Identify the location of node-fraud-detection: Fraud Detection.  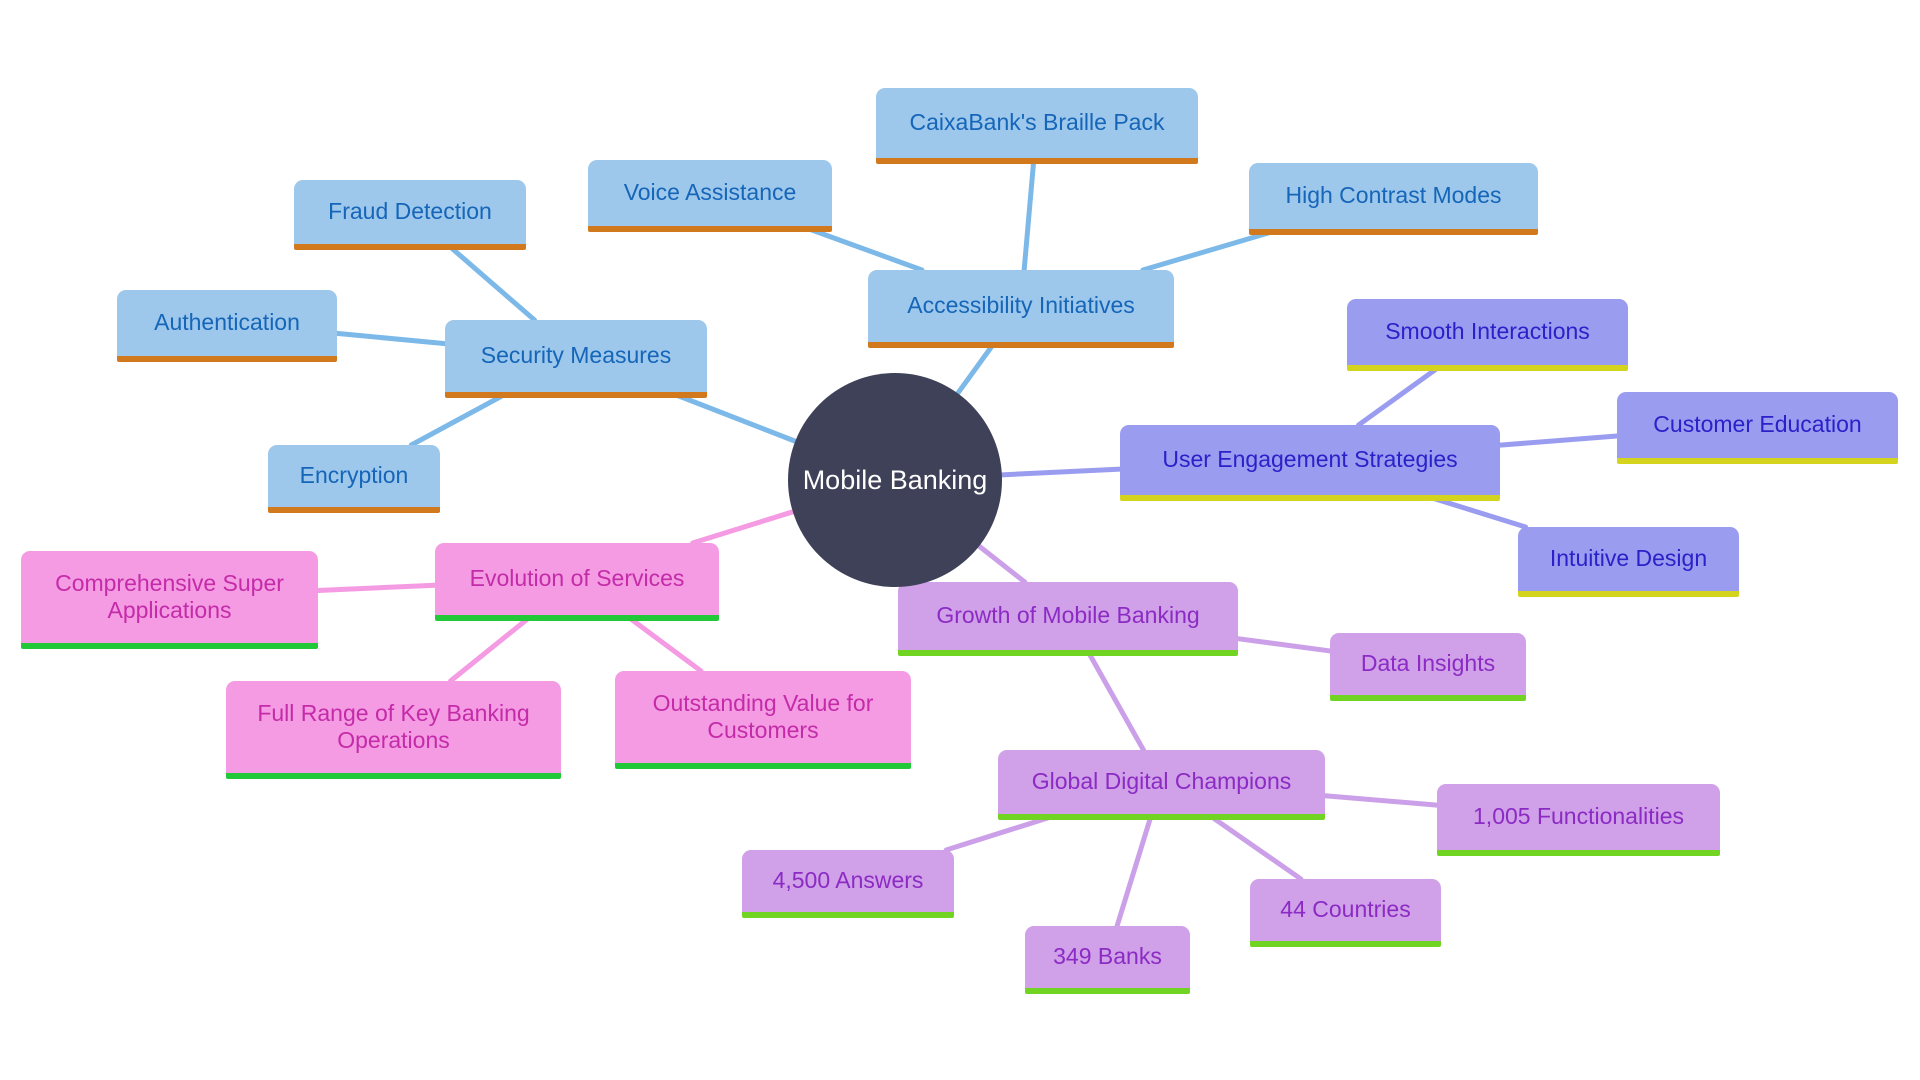
(410, 215).